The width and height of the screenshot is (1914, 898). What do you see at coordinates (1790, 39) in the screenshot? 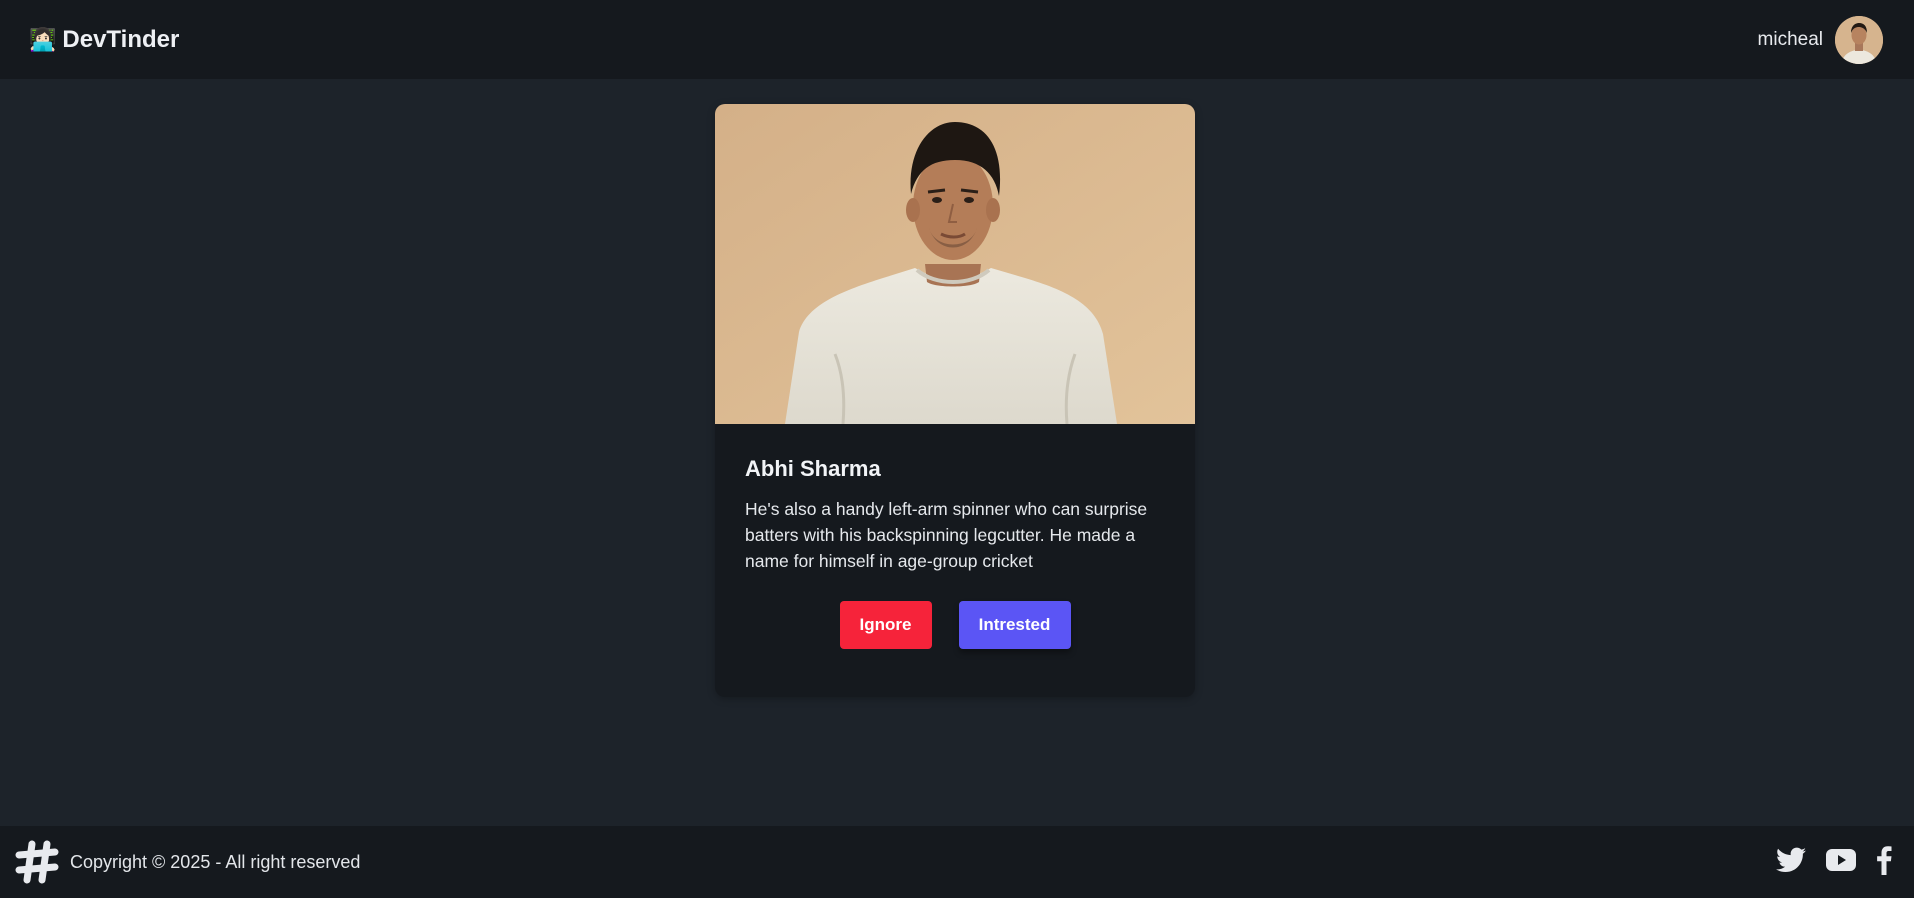
I see `user-name: micheal` at bounding box center [1790, 39].